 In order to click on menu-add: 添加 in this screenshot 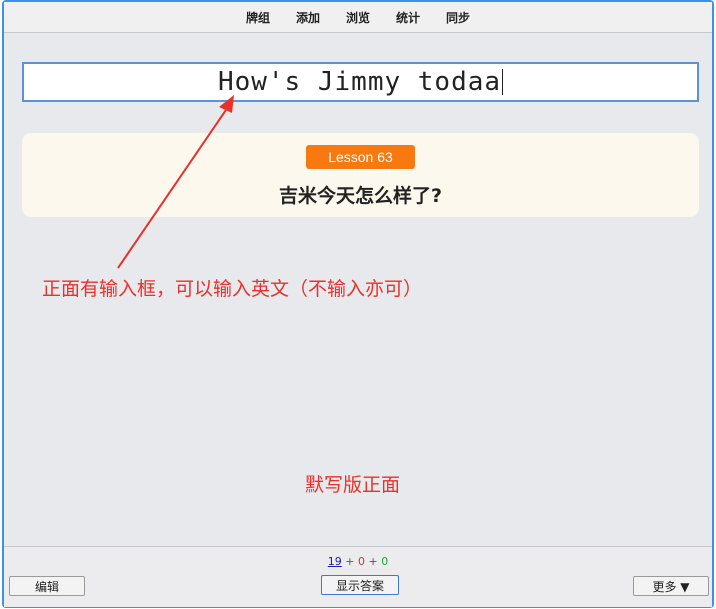, I will do `click(308, 17)`.